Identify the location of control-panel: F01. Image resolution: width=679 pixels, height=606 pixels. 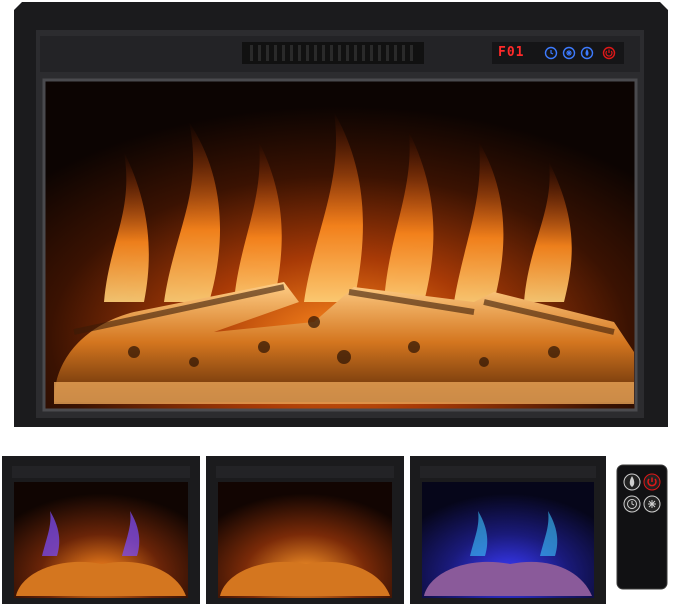
(558, 53).